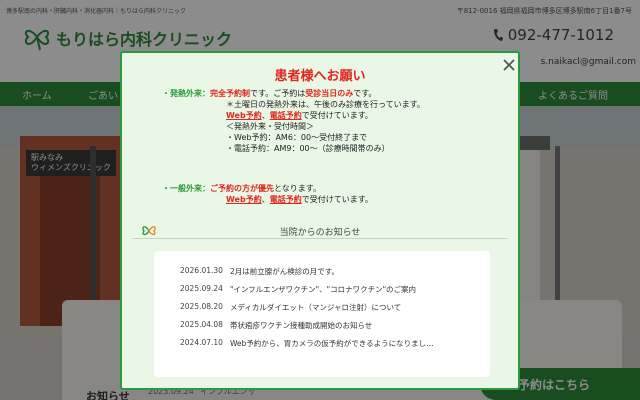 Image resolution: width=640 pixels, height=400 pixels. Describe the element at coordinates (201, 270) in the screenshot. I see `news-date: 2026.01.30` at that location.